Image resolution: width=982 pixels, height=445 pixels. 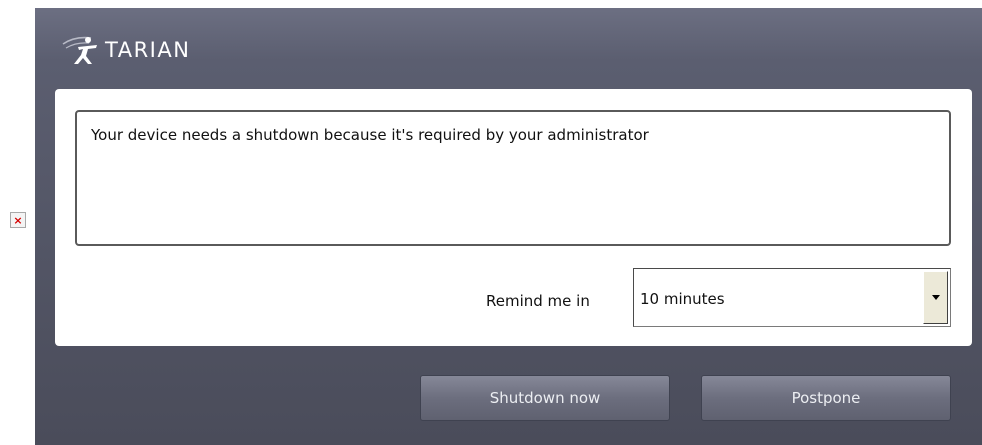 What do you see at coordinates (79, 50) in the screenshot?
I see `runner-icon` at bounding box center [79, 50].